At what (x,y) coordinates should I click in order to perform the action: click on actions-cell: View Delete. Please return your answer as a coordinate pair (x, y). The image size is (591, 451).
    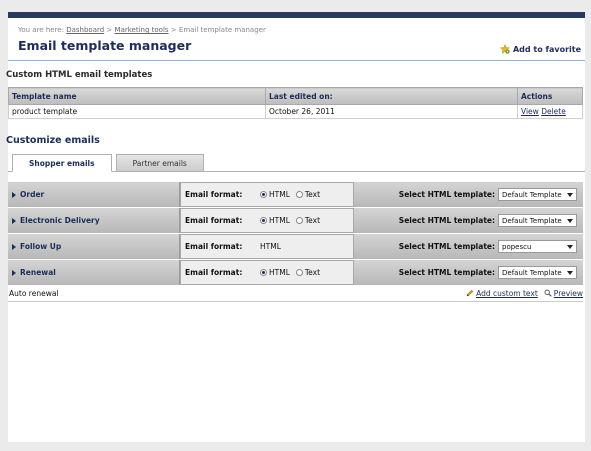
    Looking at the image, I should click on (550, 111).